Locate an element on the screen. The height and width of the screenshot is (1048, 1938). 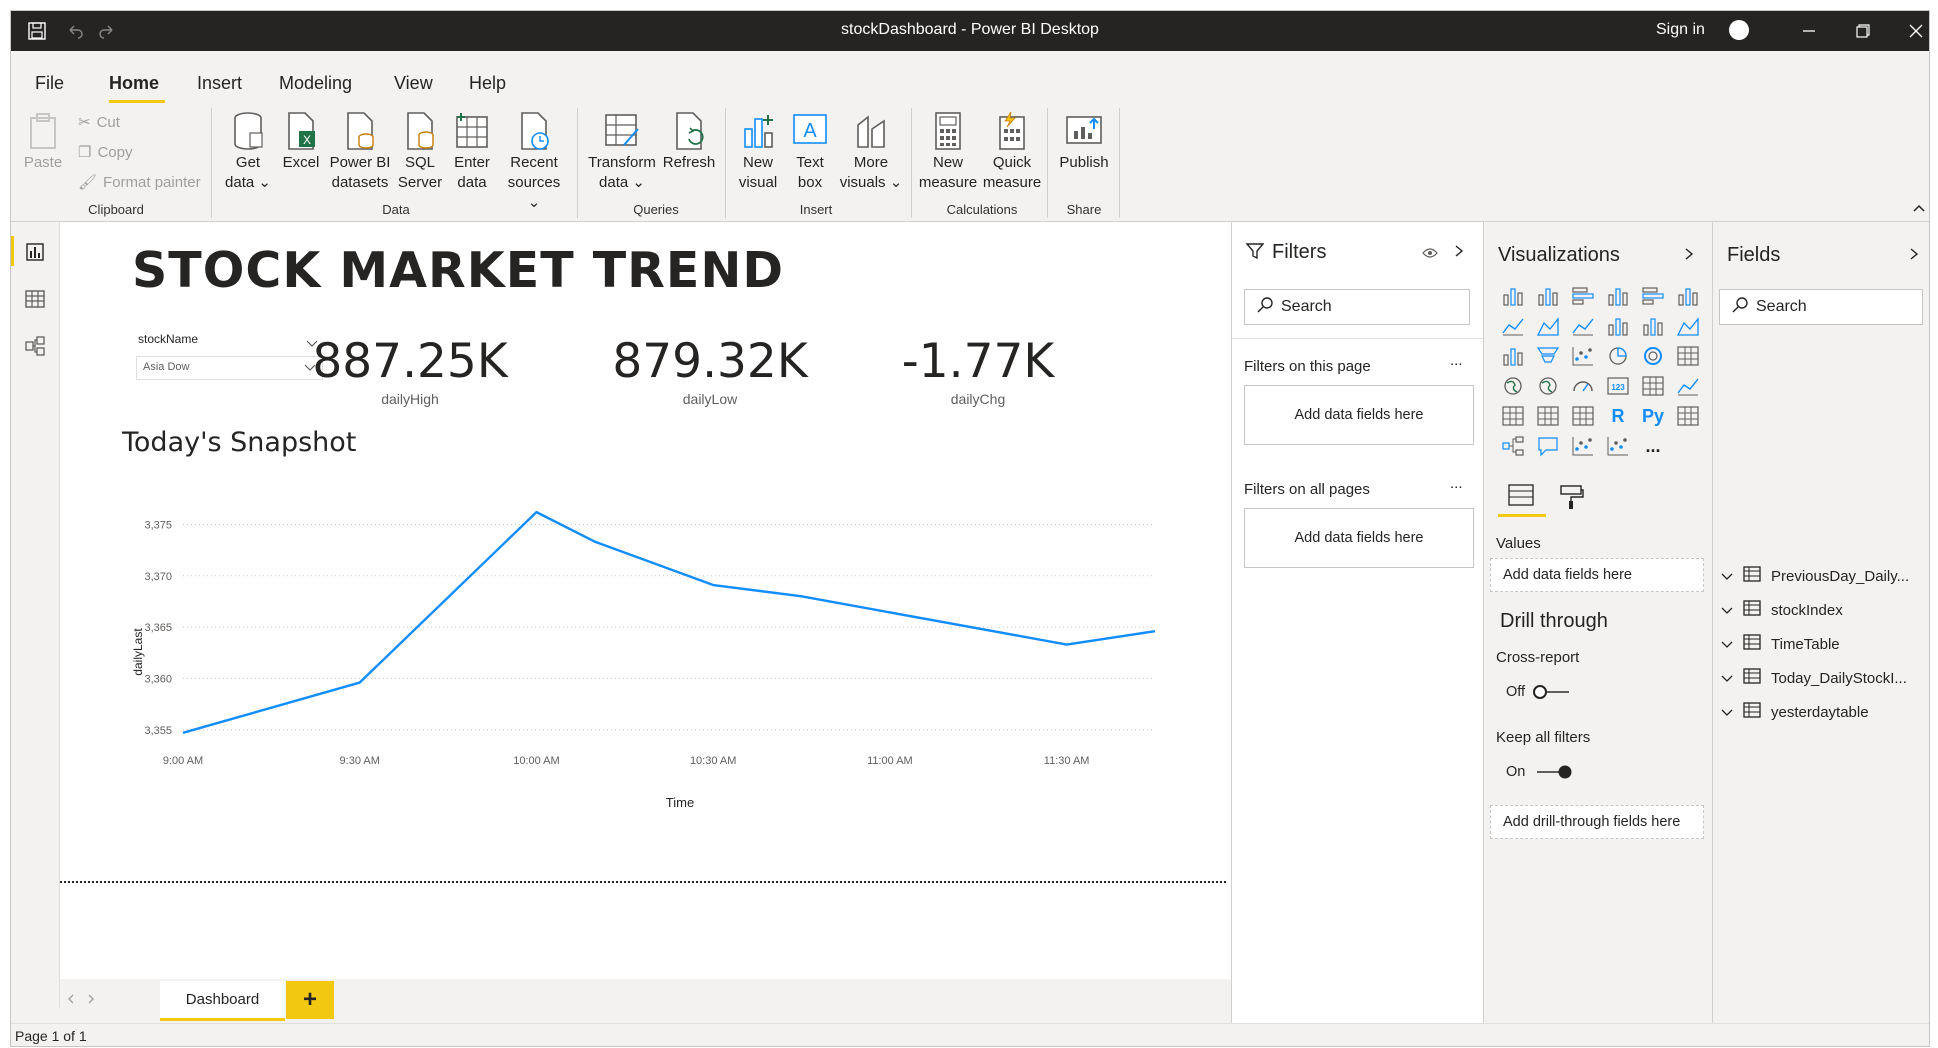
keep-filters-toggle: On is located at coordinates (1539, 772).